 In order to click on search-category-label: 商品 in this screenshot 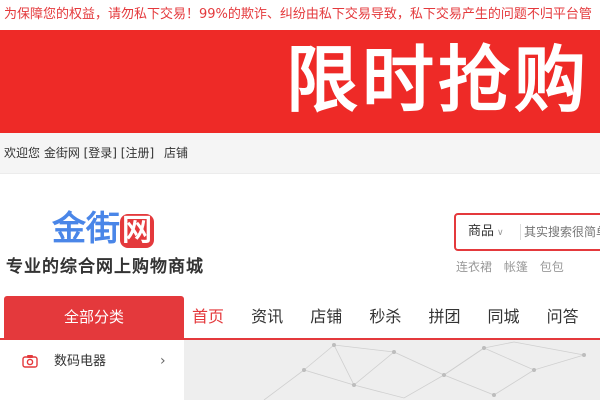, I will do `click(481, 231)`.